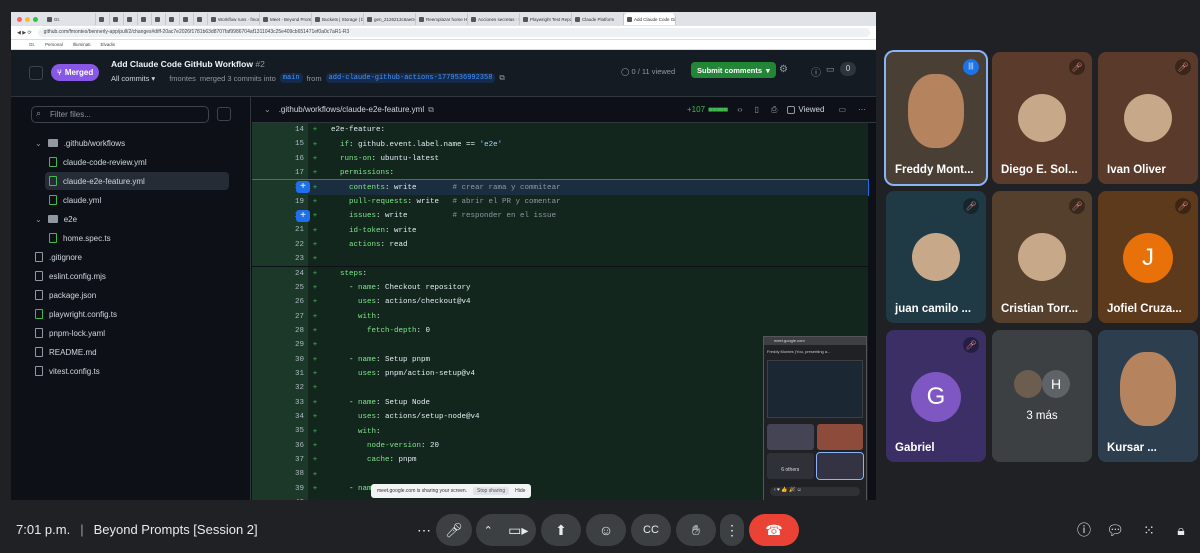 This screenshot has height=553, width=1200. Describe the element at coordinates (280, 446) in the screenshot. I see `line-number: 36` at that location.